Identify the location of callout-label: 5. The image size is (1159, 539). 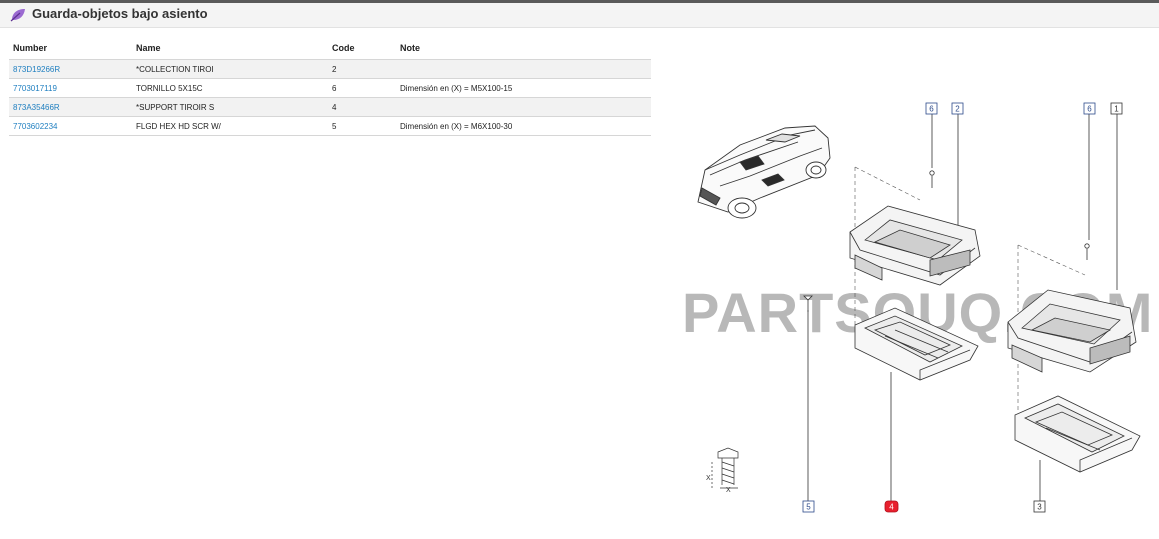
(808, 507).